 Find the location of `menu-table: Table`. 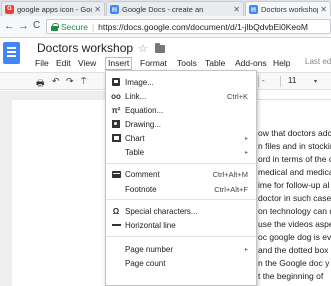

menu-table: Table is located at coordinates (215, 63).